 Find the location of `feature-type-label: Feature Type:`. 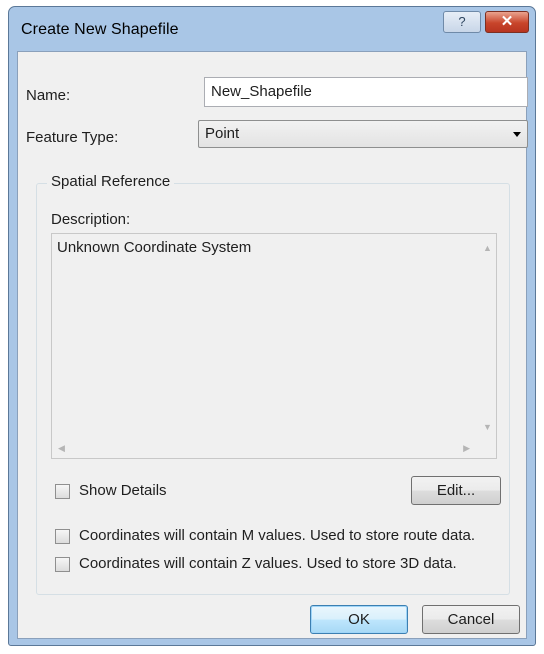

feature-type-label: Feature Type: is located at coordinates (72, 137).